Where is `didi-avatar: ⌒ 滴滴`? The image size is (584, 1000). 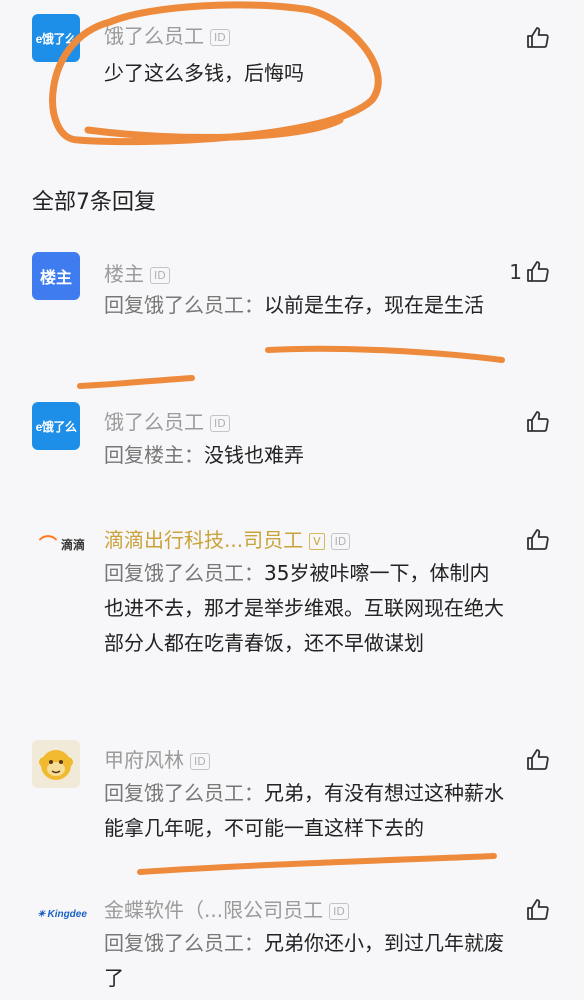 didi-avatar: ⌒ 滴滴 is located at coordinates (62, 544).